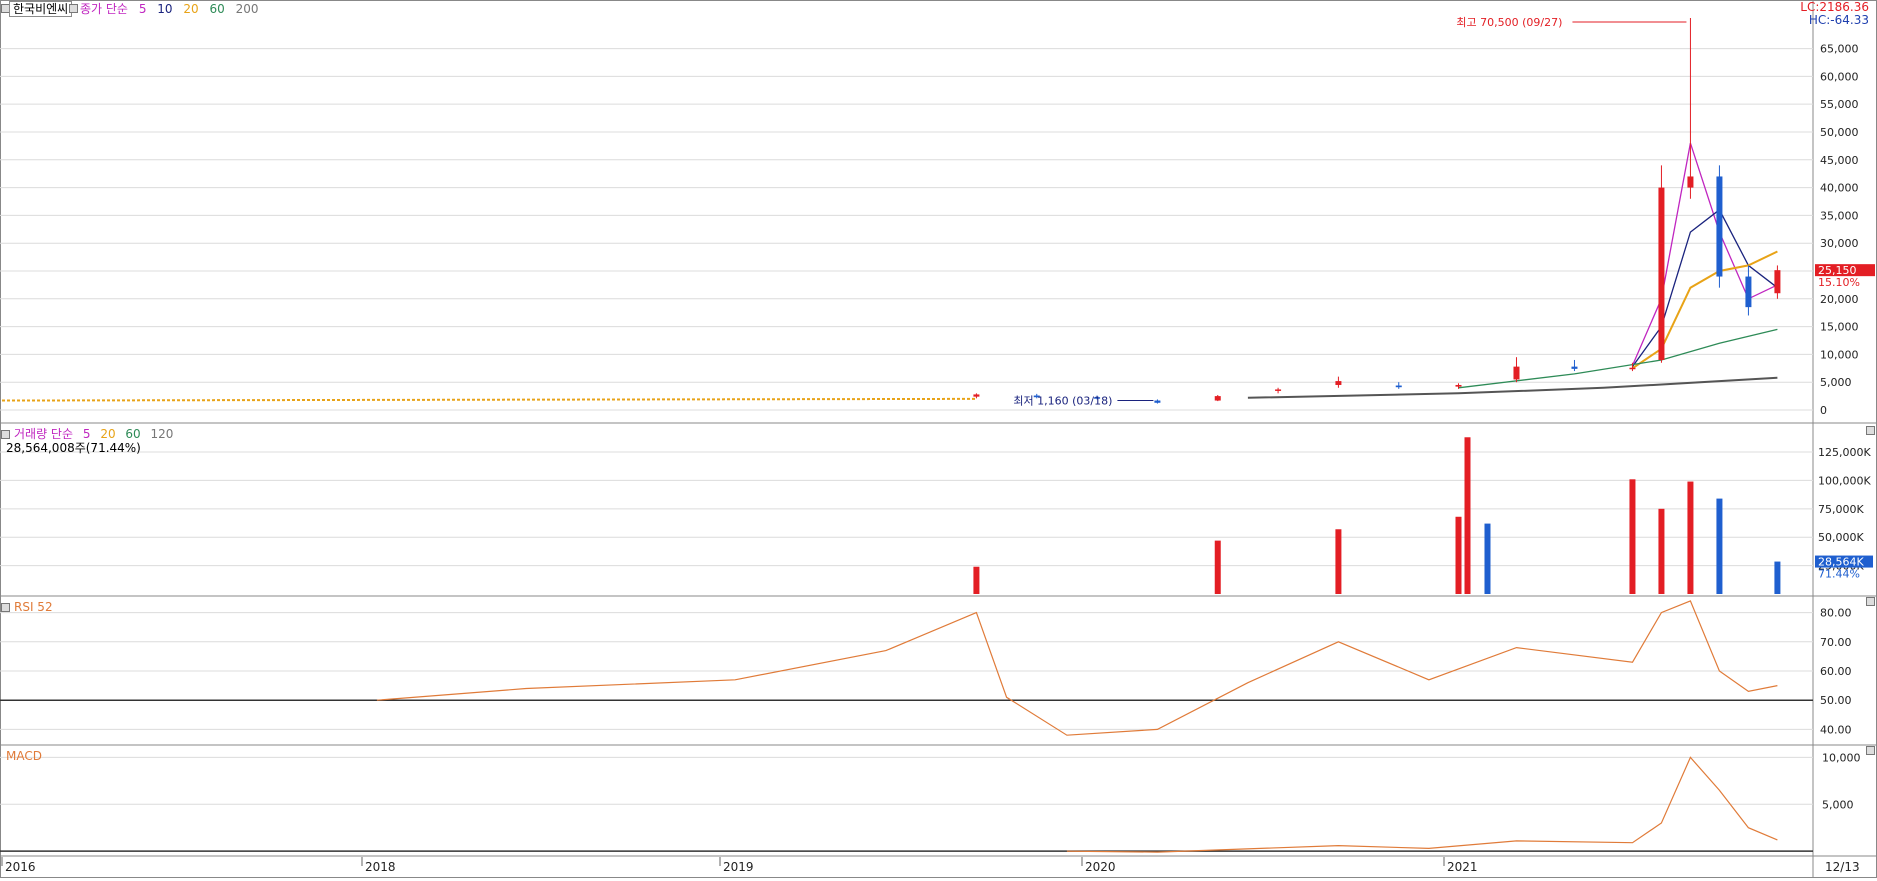 Image resolution: width=1877 pixels, height=881 pixels. I want to click on price-tick-label: 5,000, so click(1836, 382).